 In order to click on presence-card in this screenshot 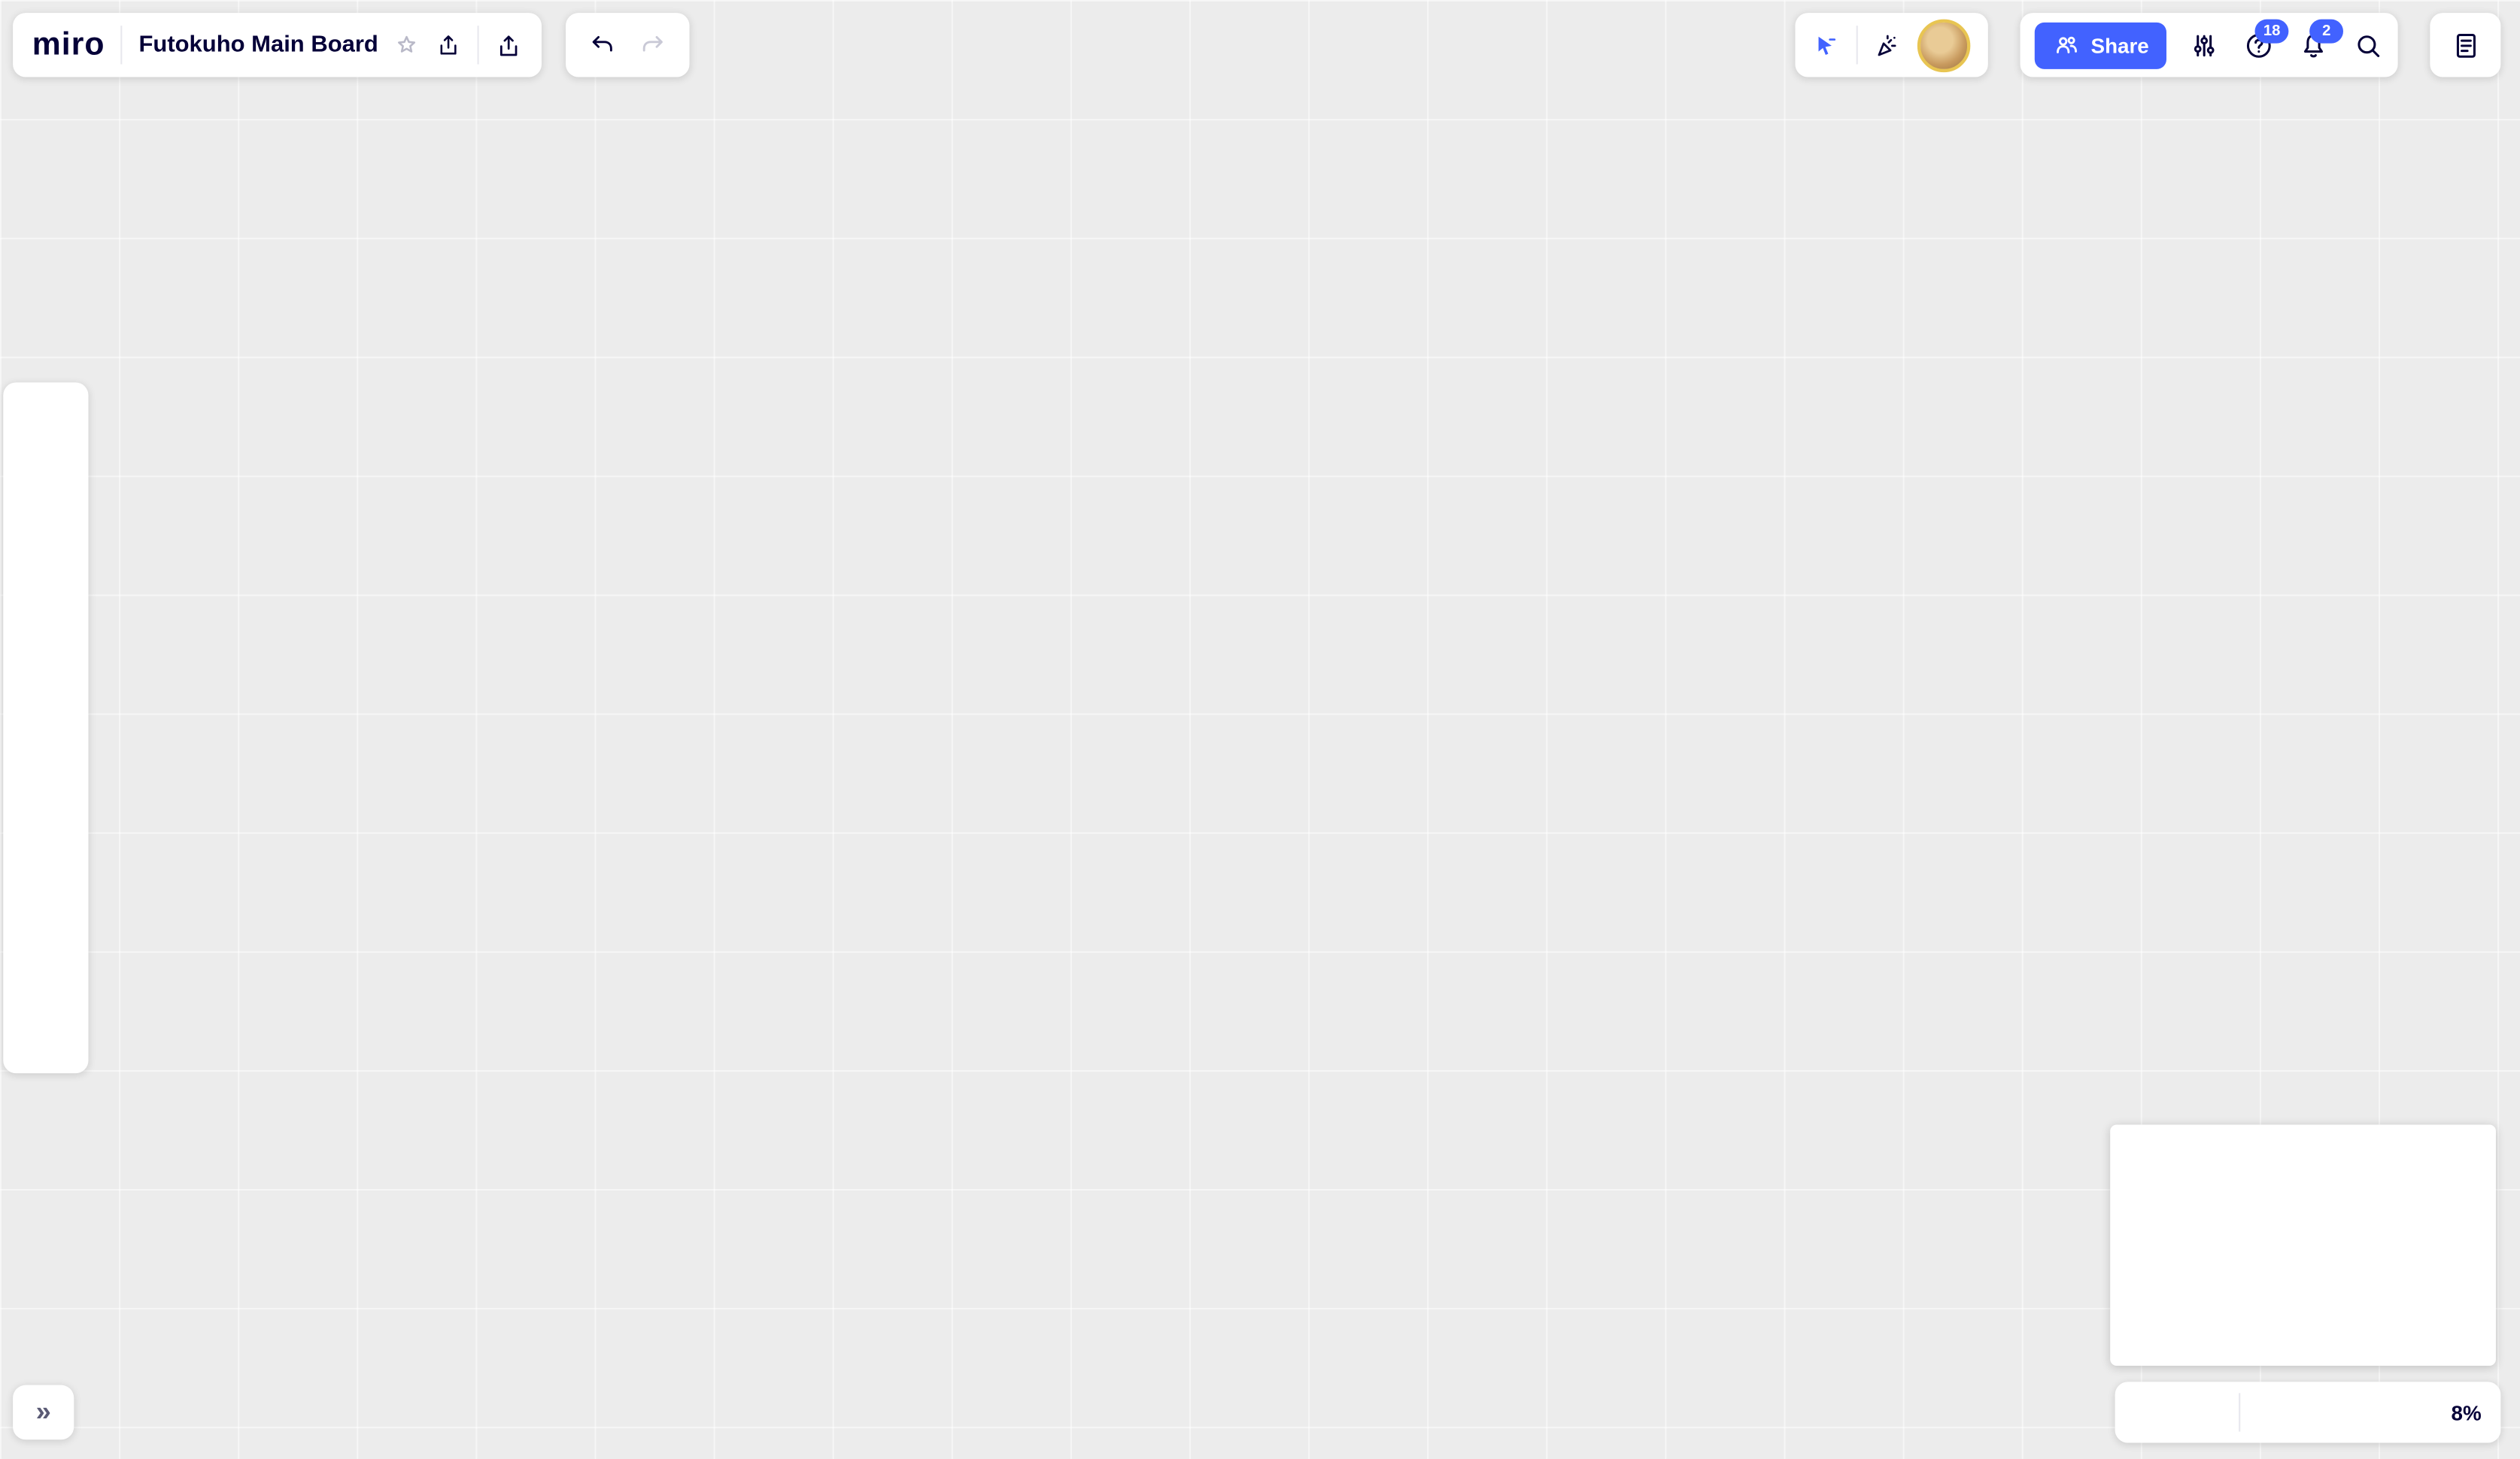, I will do `click(1891, 45)`.